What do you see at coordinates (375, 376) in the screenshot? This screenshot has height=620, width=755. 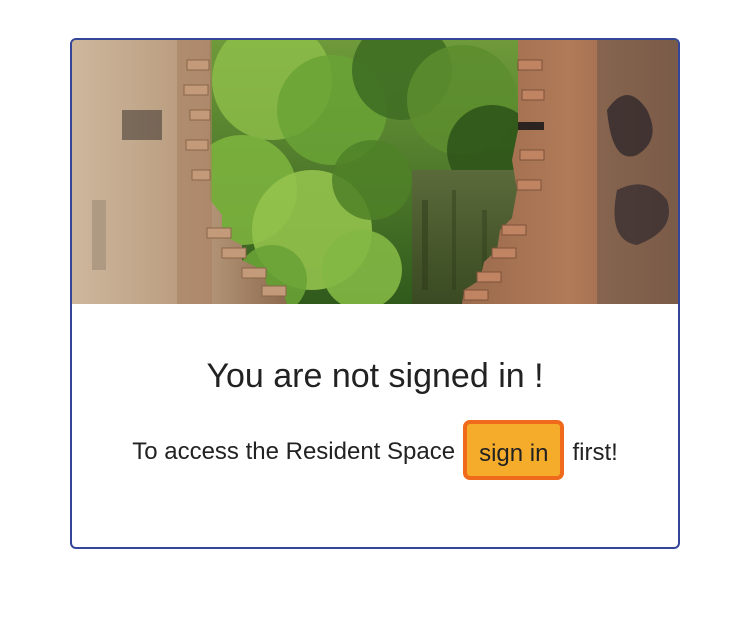 I see `page-title: You are not signed in !` at bounding box center [375, 376].